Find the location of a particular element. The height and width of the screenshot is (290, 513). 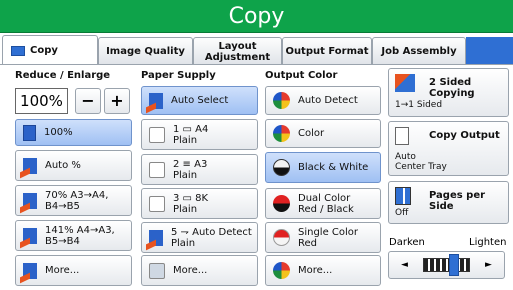

zoom-value-field: 100% is located at coordinates (41, 101).